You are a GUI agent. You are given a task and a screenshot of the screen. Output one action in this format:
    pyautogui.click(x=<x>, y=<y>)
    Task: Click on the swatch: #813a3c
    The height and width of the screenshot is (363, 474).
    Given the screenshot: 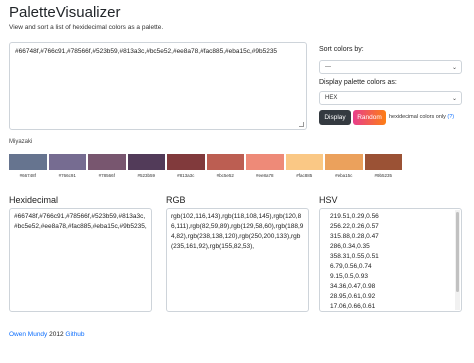 What is the action you would take?
    pyautogui.click(x=186, y=166)
    